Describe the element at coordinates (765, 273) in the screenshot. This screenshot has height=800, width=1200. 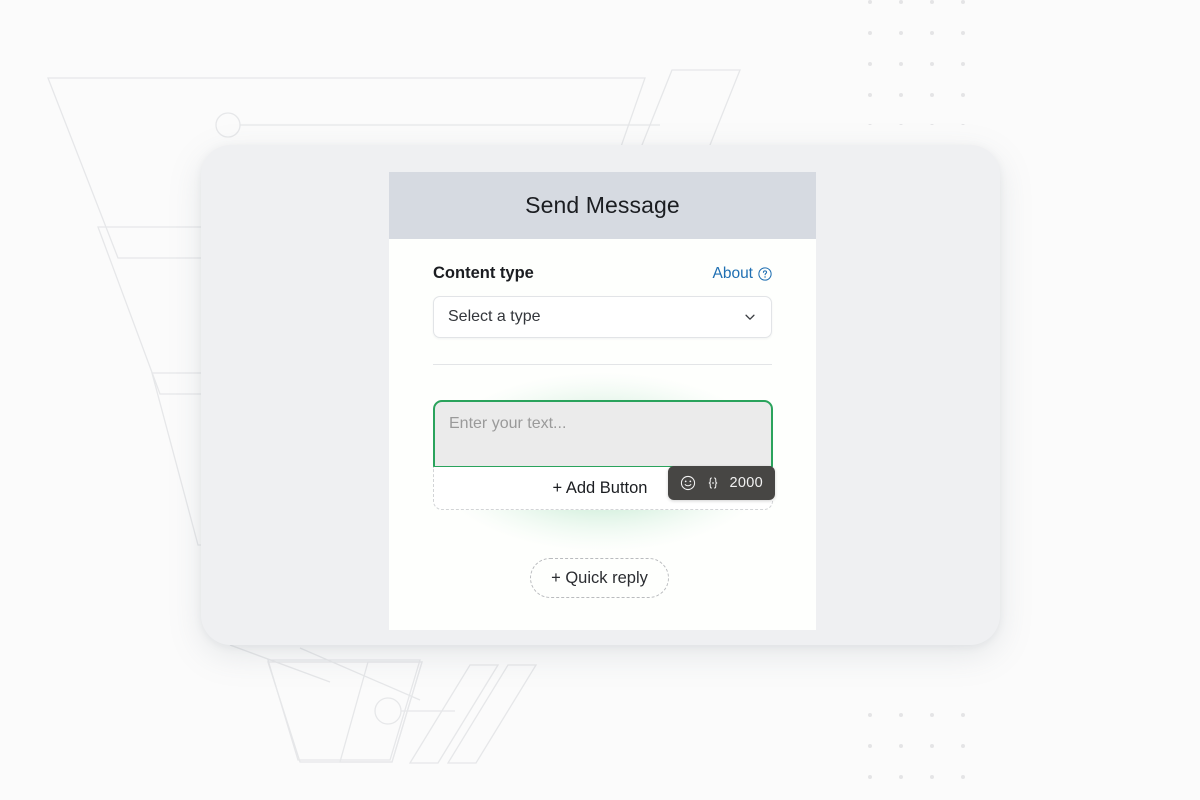
I see `help-circle-icon` at that location.